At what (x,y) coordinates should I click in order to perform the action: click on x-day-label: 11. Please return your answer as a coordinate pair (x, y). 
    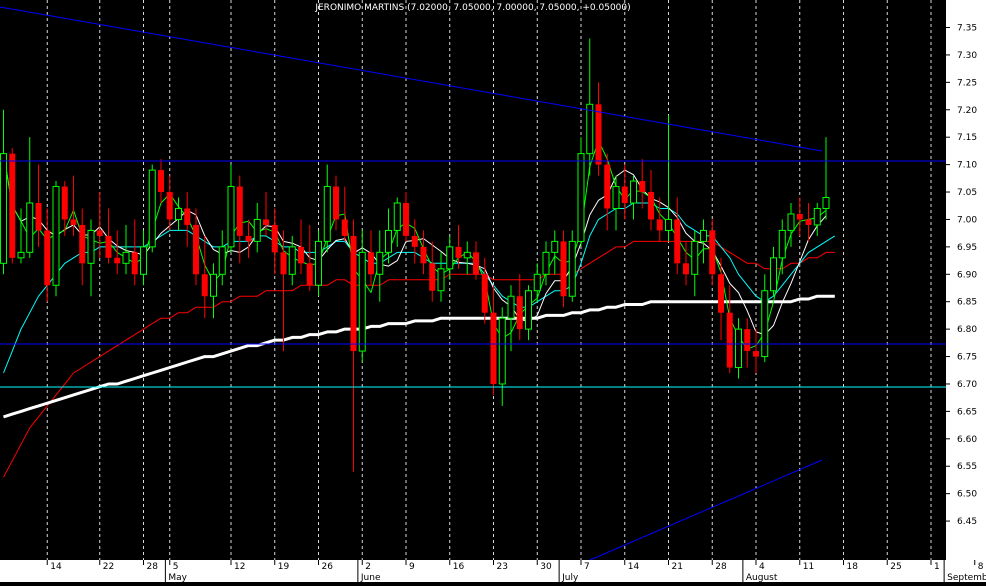
    Looking at the image, I should click on (808, 567).